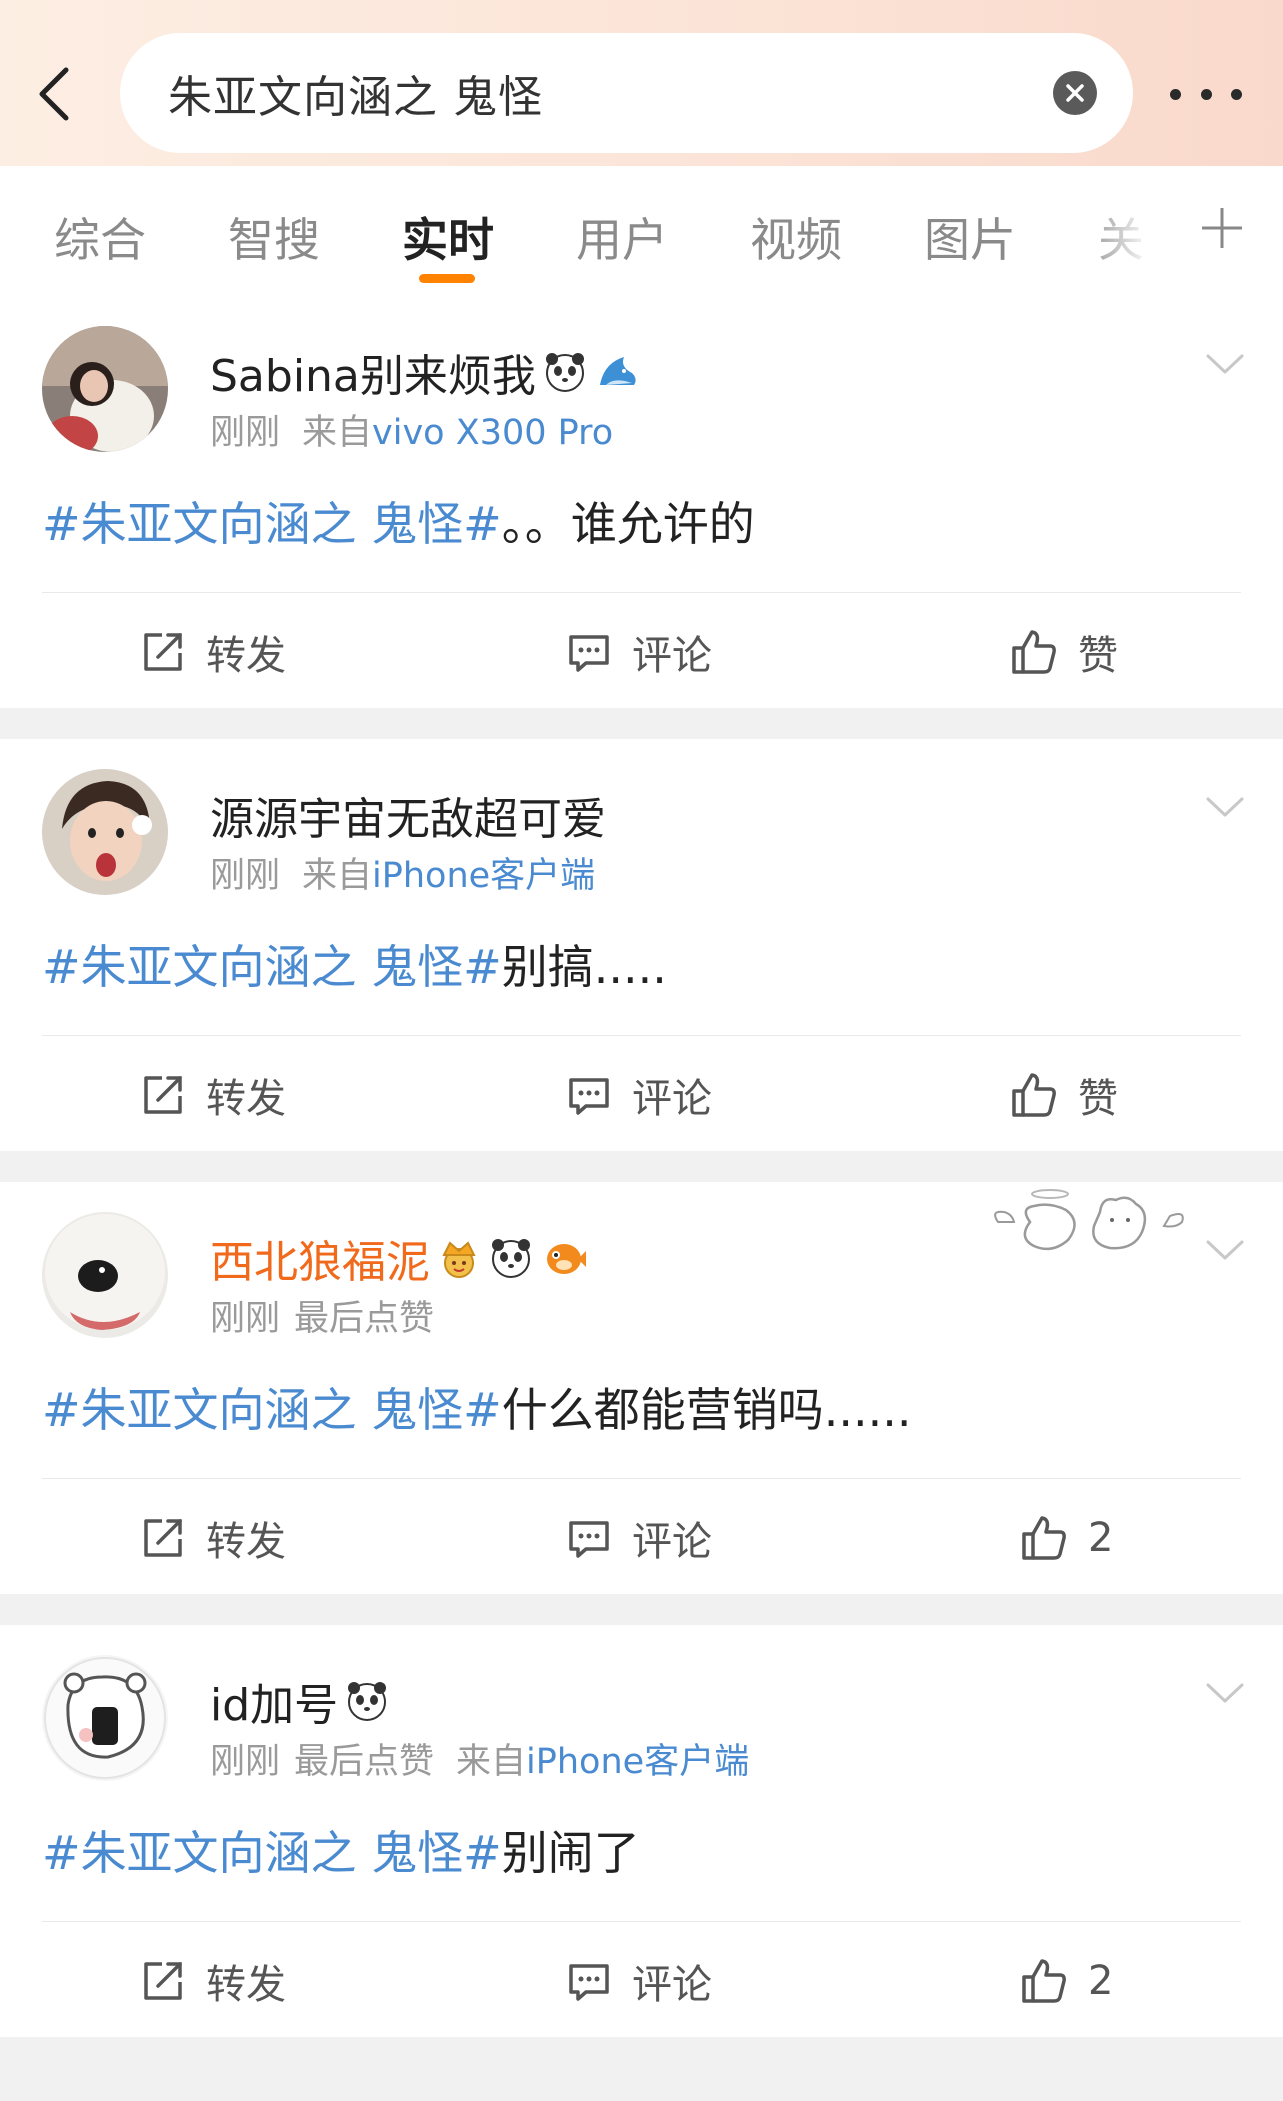 This screenshot has width=1283, height=2101. Describe the element at coordinates (628, 524) in the screenshot. I see `post-body: 。。谁允许的` at that location.